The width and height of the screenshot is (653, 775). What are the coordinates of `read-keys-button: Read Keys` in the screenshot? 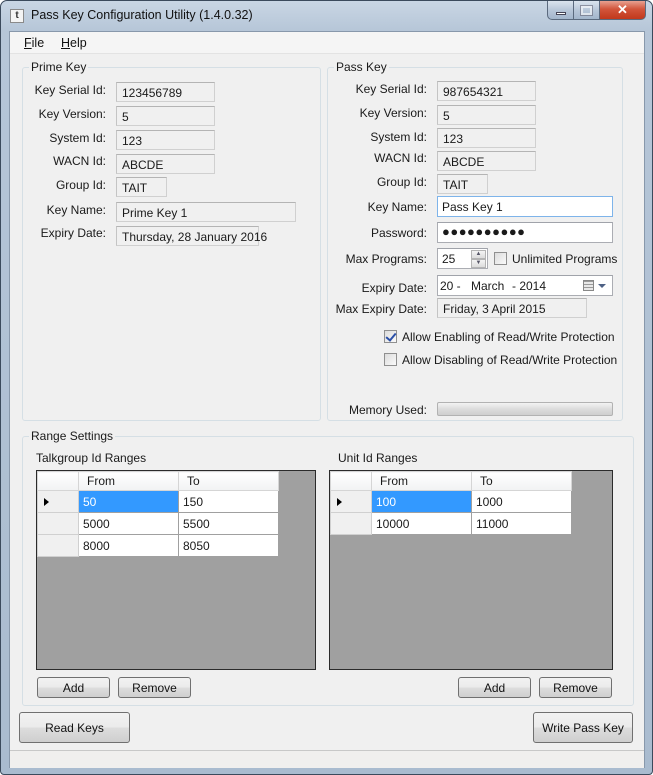 It's located at (74, 727).